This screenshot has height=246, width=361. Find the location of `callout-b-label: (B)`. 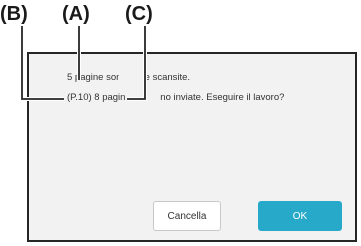

callout-b-label: (B) is located at coordinates (14, 14).